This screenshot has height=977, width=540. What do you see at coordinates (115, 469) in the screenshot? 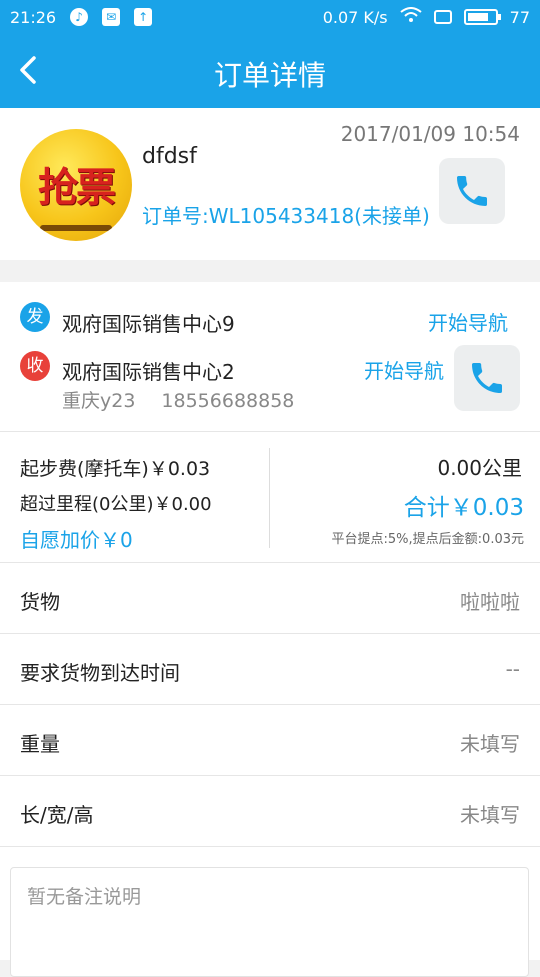
I see `start-fee: 起步费(摩托车)￥0.03` at bounding box center [115, 469].